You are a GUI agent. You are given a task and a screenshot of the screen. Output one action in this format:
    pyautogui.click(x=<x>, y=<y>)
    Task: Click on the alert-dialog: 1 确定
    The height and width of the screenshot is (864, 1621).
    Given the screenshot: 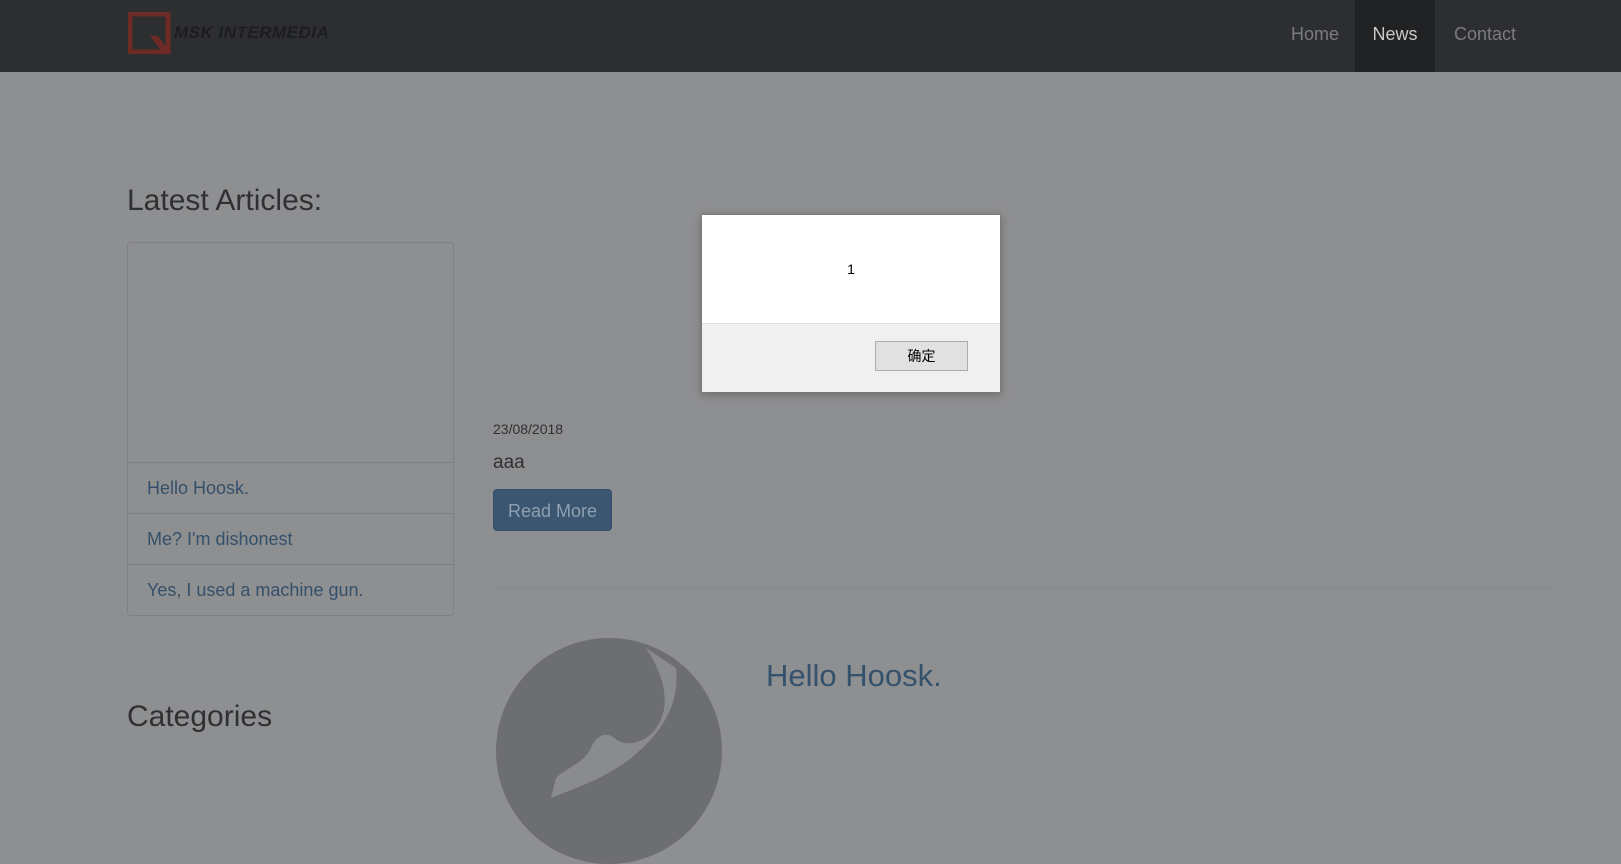 What is the action you would take?
    pyautogui.click(x=851, y=303)
    